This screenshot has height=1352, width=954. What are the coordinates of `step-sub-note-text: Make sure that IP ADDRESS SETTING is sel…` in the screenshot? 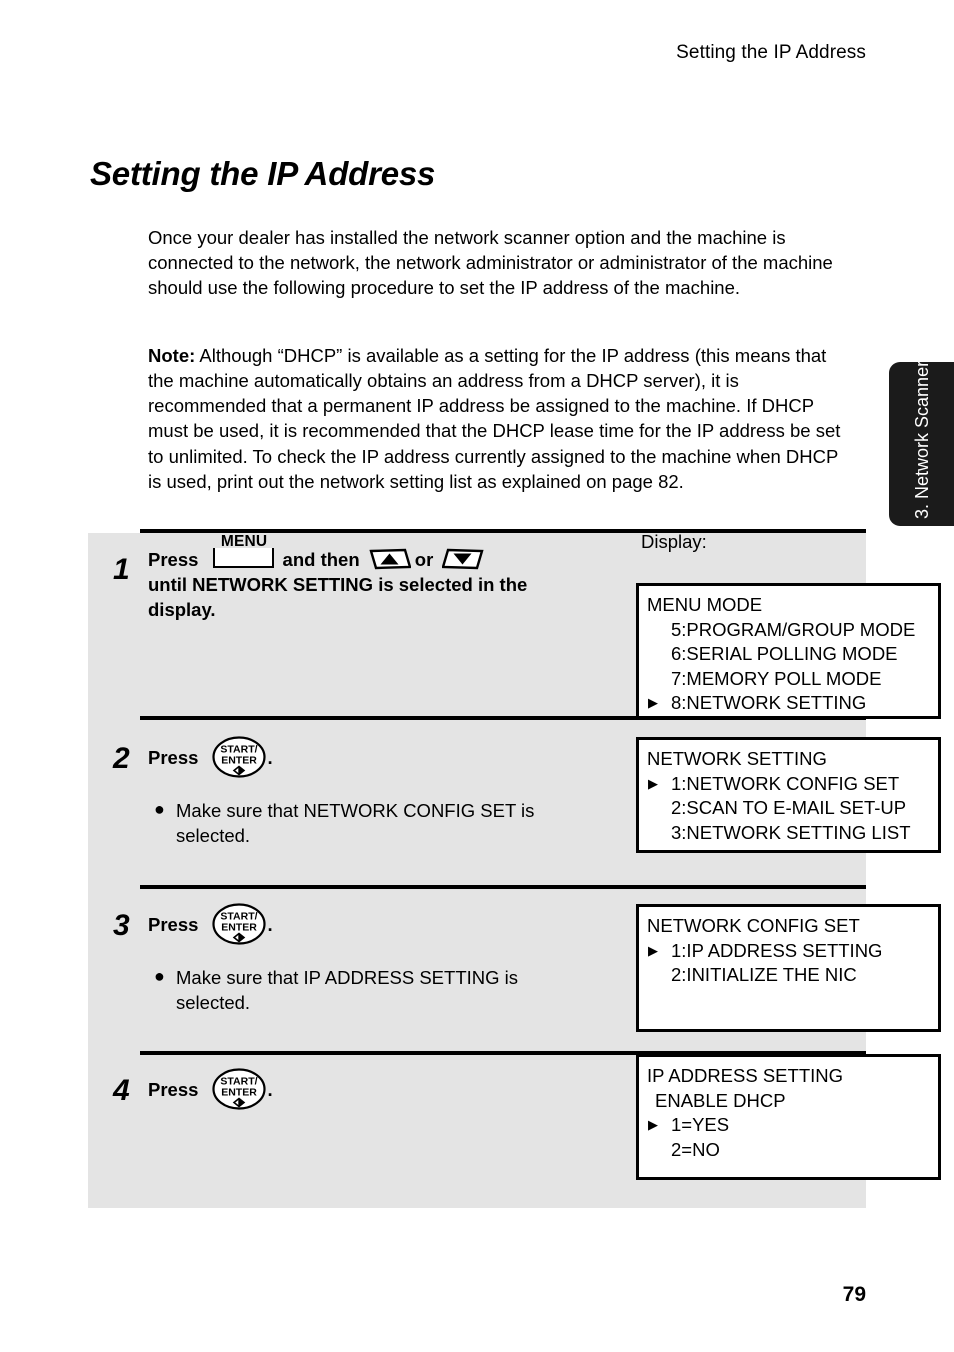 It's located at (347, 990).